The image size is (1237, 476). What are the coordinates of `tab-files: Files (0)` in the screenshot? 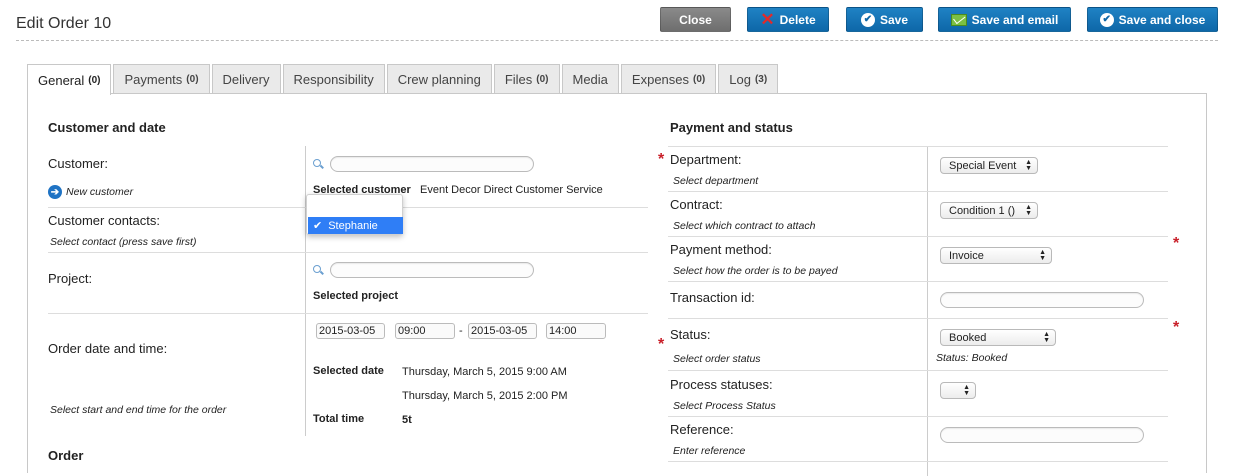 It's located at (526, 79).